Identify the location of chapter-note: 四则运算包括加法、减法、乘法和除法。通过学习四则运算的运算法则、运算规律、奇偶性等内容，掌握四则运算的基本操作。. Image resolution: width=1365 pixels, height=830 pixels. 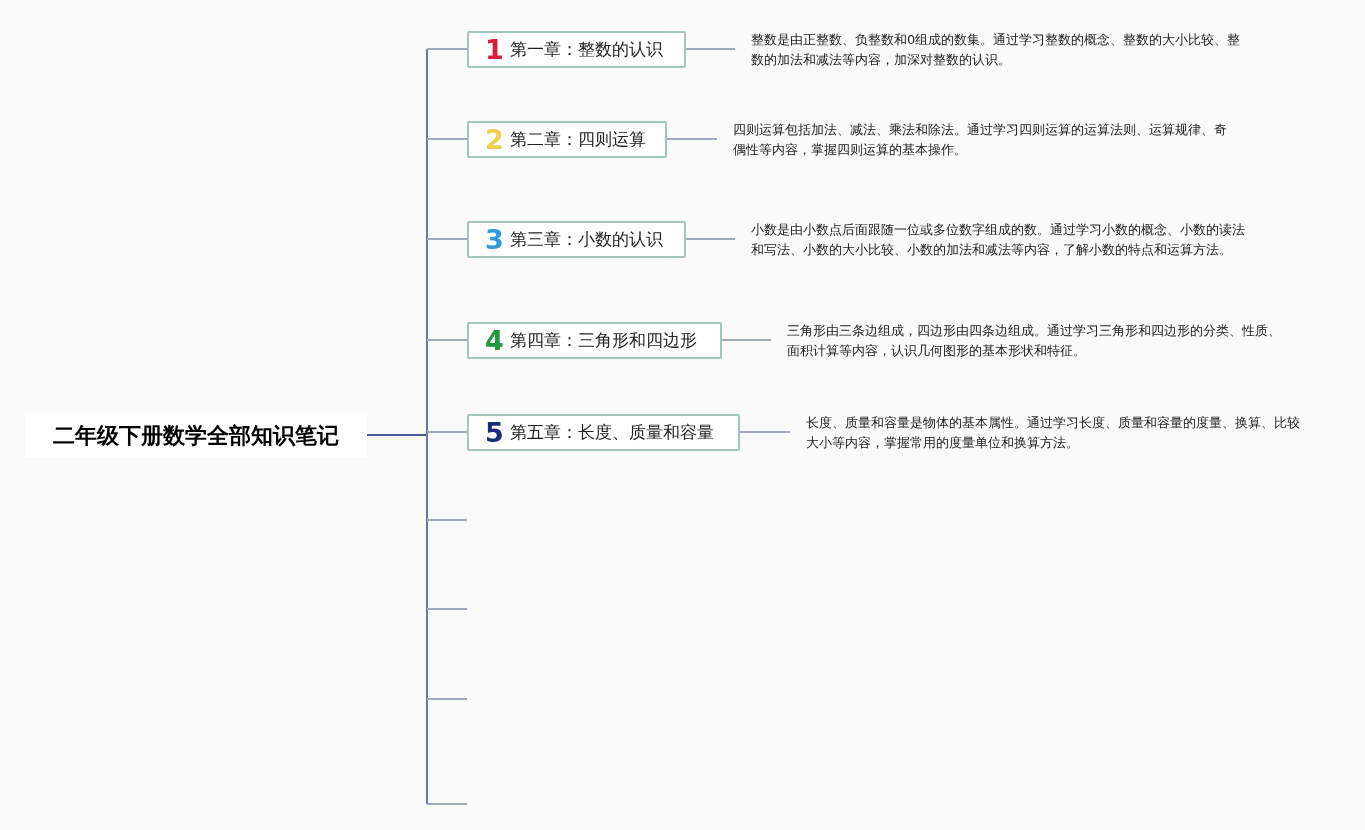
(980, 140).